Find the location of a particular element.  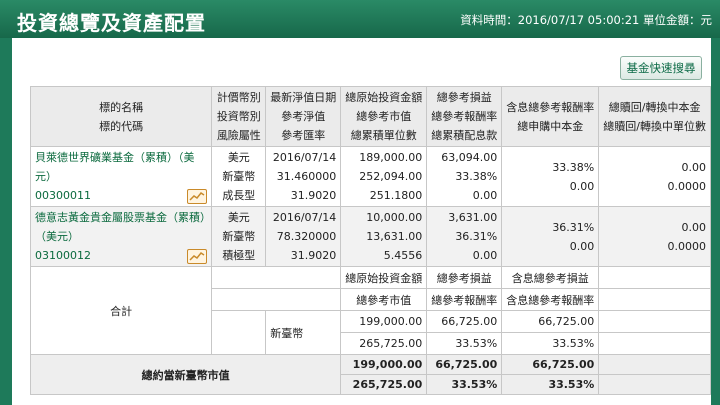

col-header-line: 總參考報酬率 is located at coordinates (464, 116).